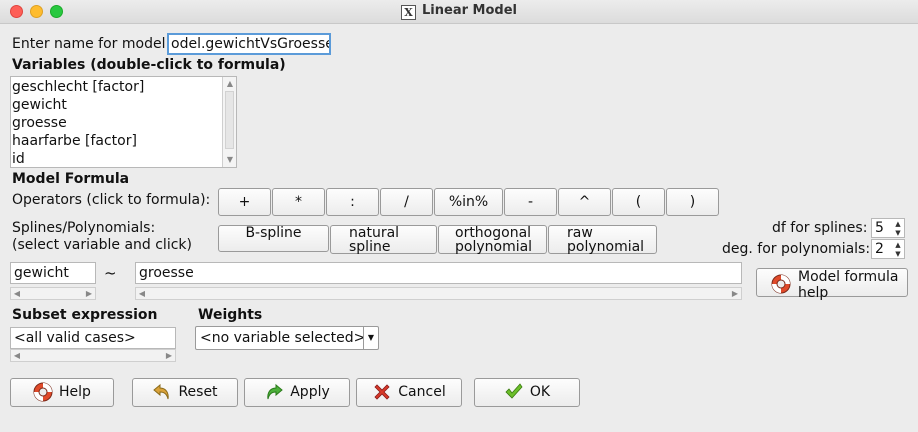 This screenshot has width=918, height=432. I want to click on operator-open-paren-button: (, so click(638, 202).